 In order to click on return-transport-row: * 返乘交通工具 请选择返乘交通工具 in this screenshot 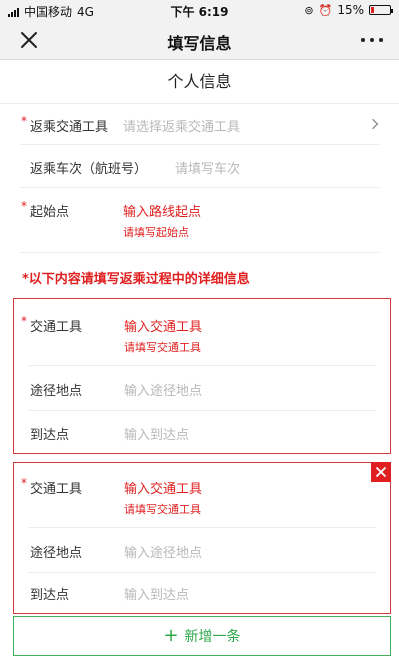, I will do `click(201, 124)`.